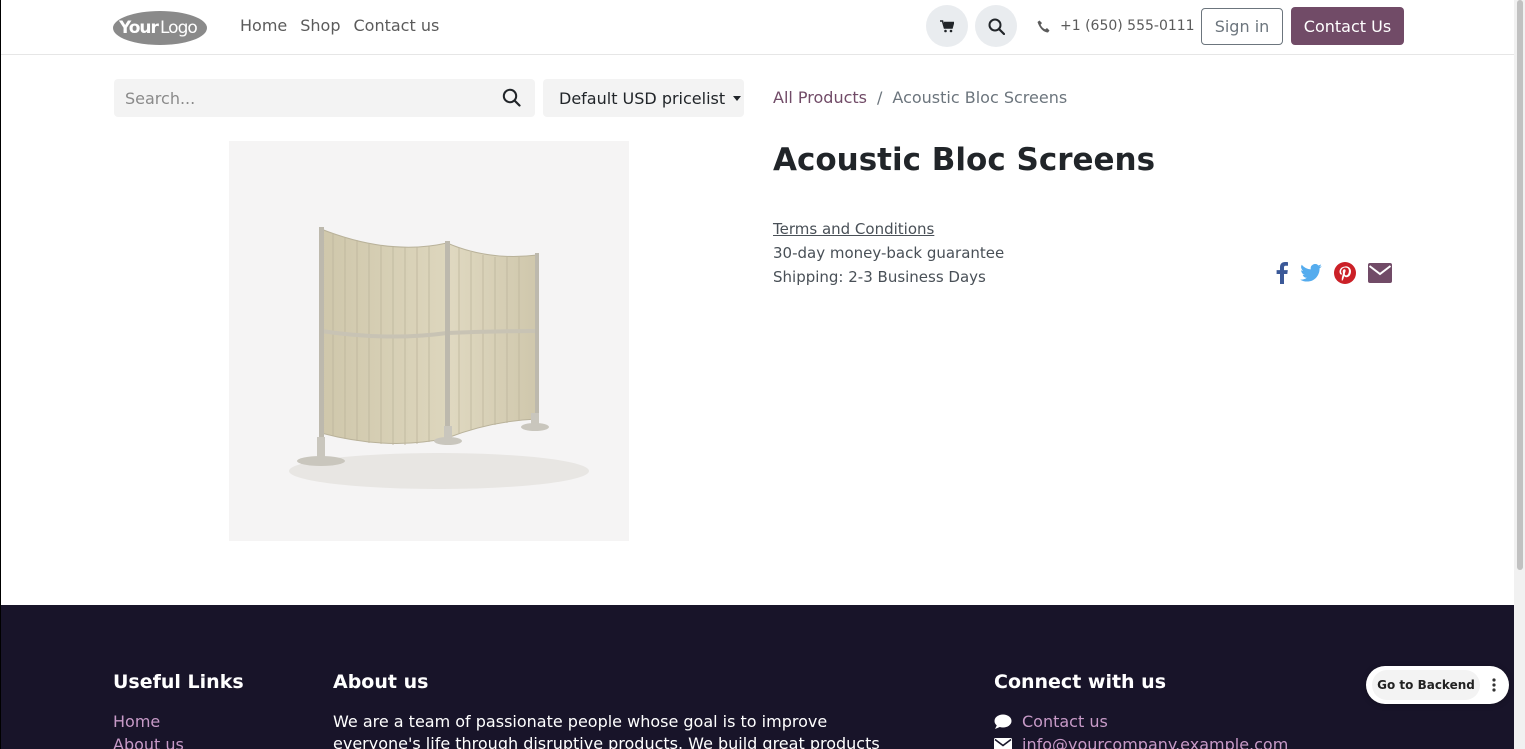 Image resolution: width=1525 pixels, height=749 pixels. What do you see at coordinates (1520, 285) in the screenshot?
I see `scrollbar-thumb` at bounding box center [1520, 285].